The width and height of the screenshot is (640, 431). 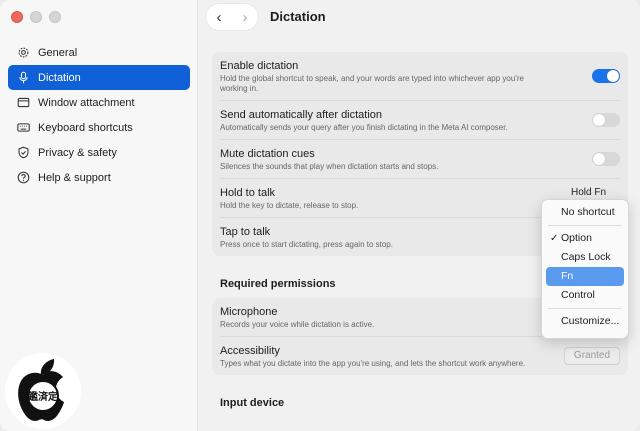 What do you see at coordinates (576, 238) in the screenshot?
I see `menu-item-label: Option` at bounding box center [576, 238].